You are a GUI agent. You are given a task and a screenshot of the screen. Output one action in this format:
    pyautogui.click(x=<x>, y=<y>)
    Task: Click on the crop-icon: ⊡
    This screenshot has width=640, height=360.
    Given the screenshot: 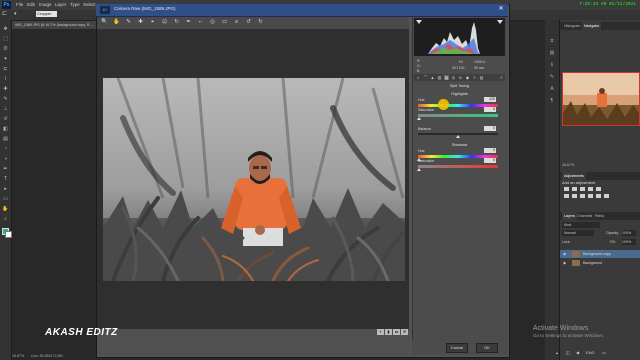 What is the action you would take?
    pyautogui.click(x=164, y=22)
    